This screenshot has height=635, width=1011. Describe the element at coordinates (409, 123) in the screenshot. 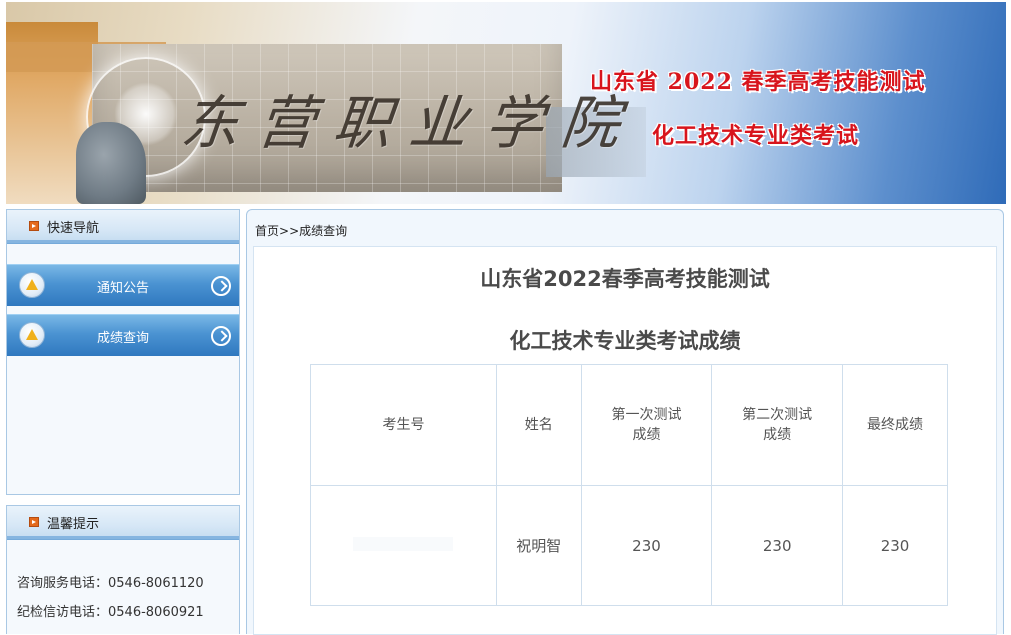

I see `banner-calligraphy: 东营职业学院` at that location.